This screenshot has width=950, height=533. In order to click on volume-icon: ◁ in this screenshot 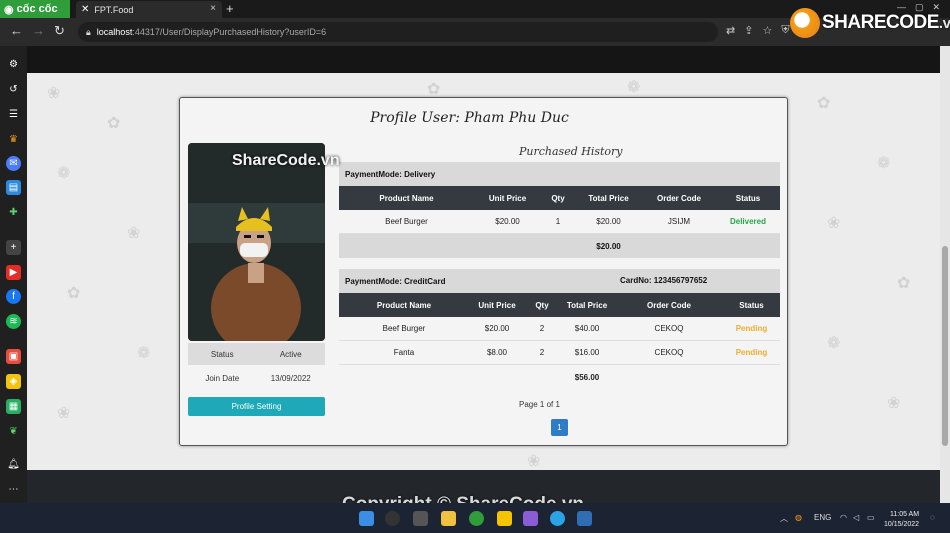, I will do `click(856, 517)`.